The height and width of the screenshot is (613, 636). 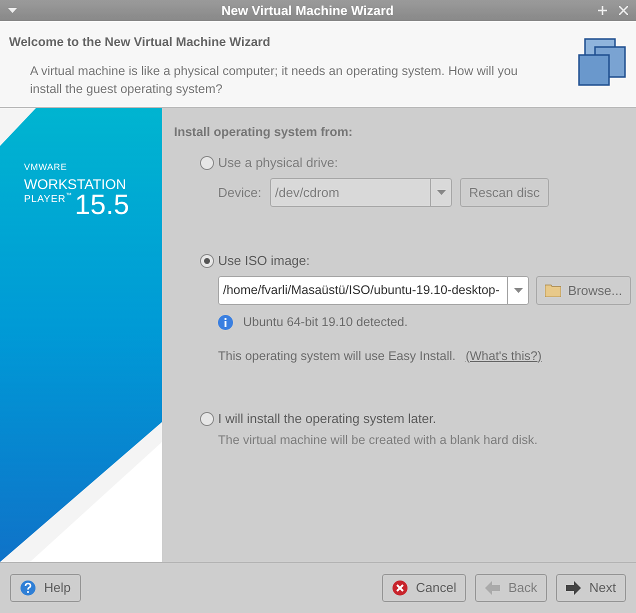 I want to click on folder-icon, so click(x=553, y=290).